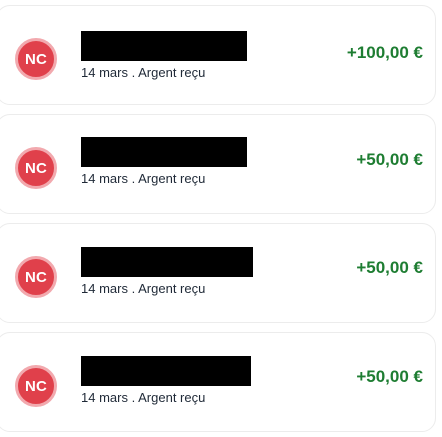 This screenshot has width=442, height=437. I want to click on transaction-amount: +100,00 €, so click(384, 52).